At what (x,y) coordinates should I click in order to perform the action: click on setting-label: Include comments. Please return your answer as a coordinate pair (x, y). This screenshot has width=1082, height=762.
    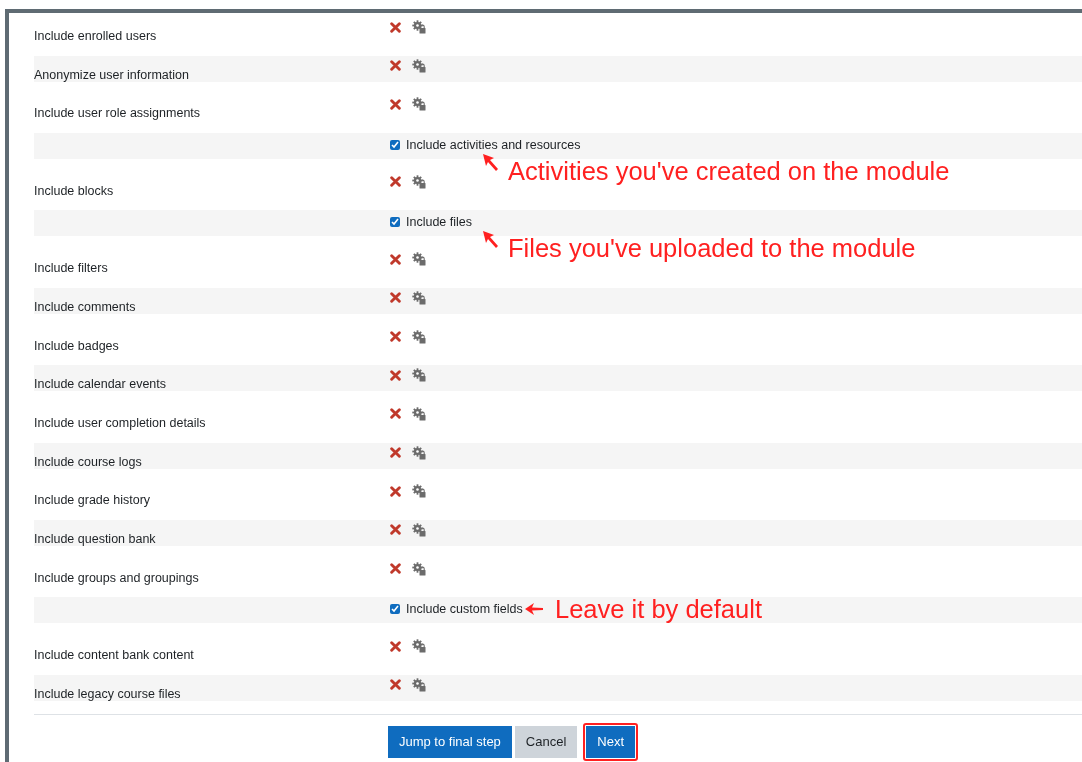
    Looking at the image, I should click on (85, 306).